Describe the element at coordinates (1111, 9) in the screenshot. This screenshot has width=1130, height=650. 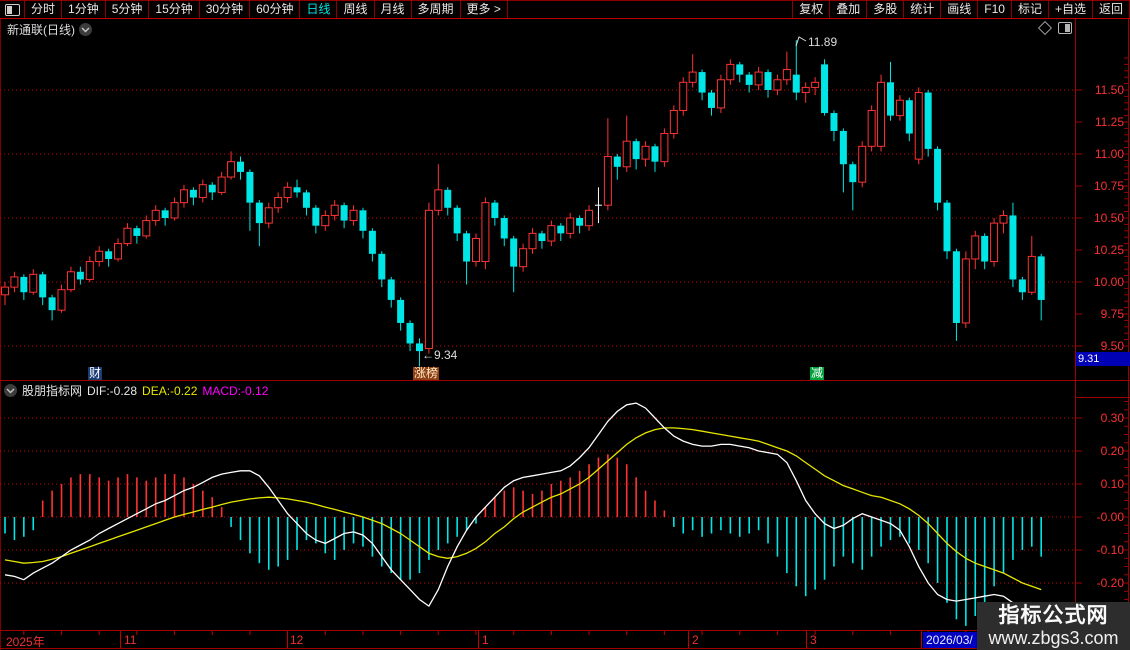
I see `tool-button: 返回` at that location.